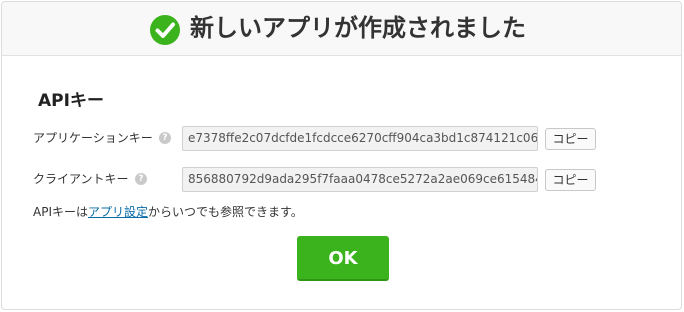 The height and width of the screenshot is (312, 684). Describe the element at coordinates (71, 101) in the screenshot. I see `api-key-section-title: APIキー` at that location.